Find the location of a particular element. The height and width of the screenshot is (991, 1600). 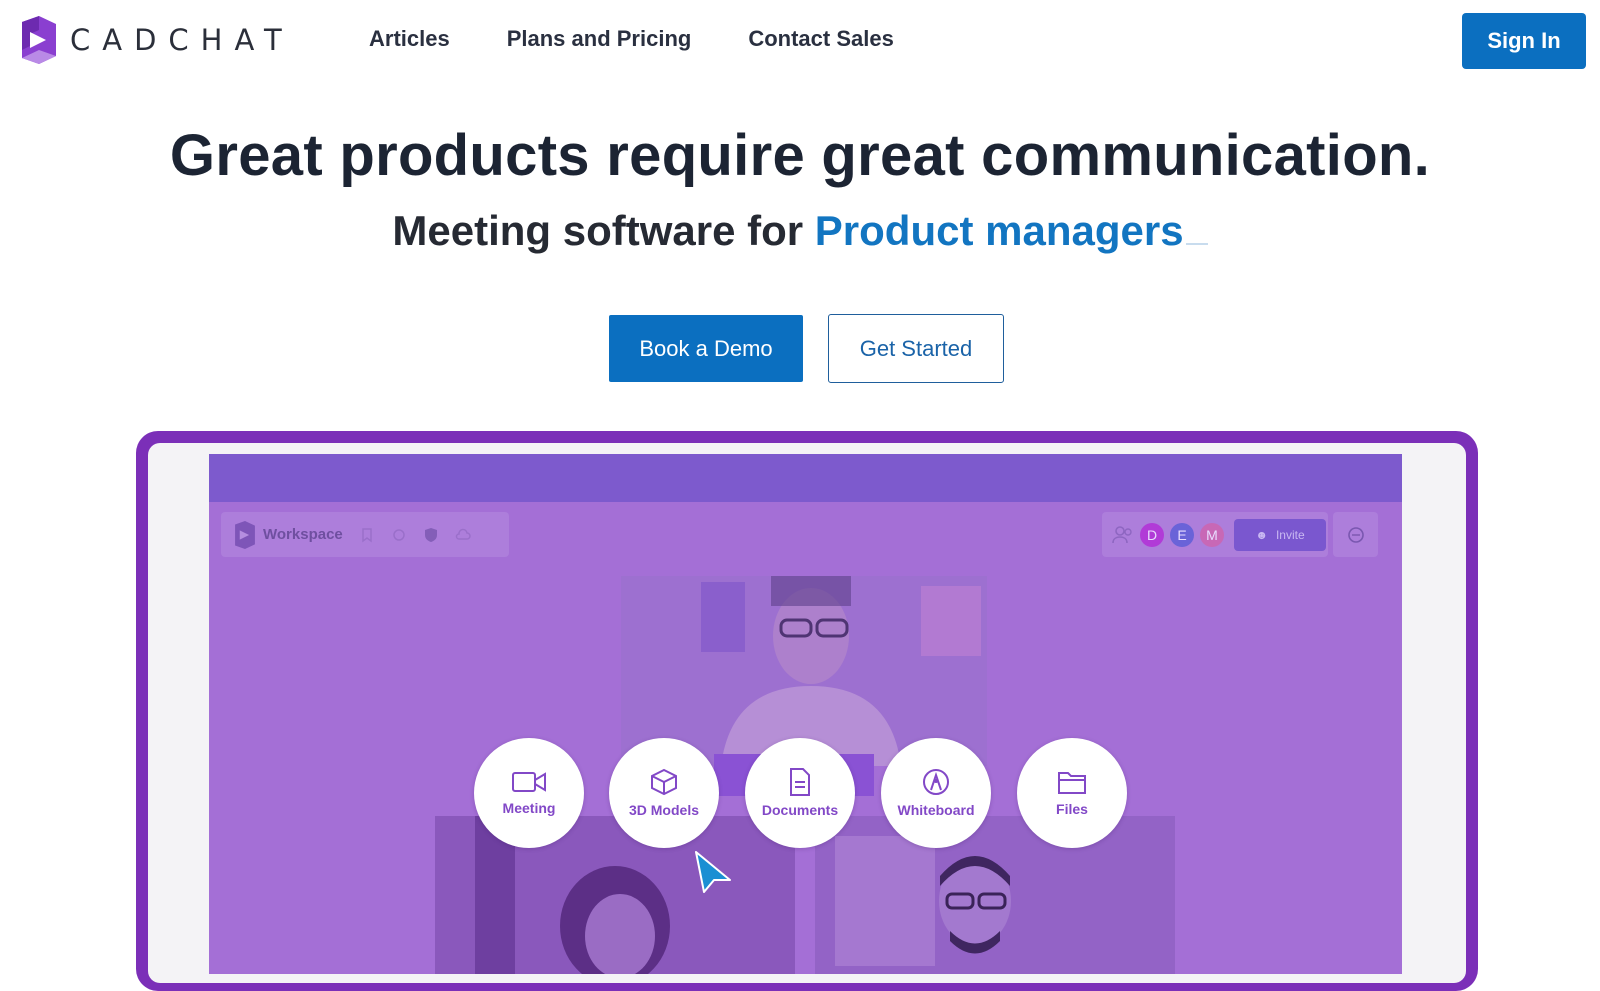

shield-icon is located at coordinates (430, 534).